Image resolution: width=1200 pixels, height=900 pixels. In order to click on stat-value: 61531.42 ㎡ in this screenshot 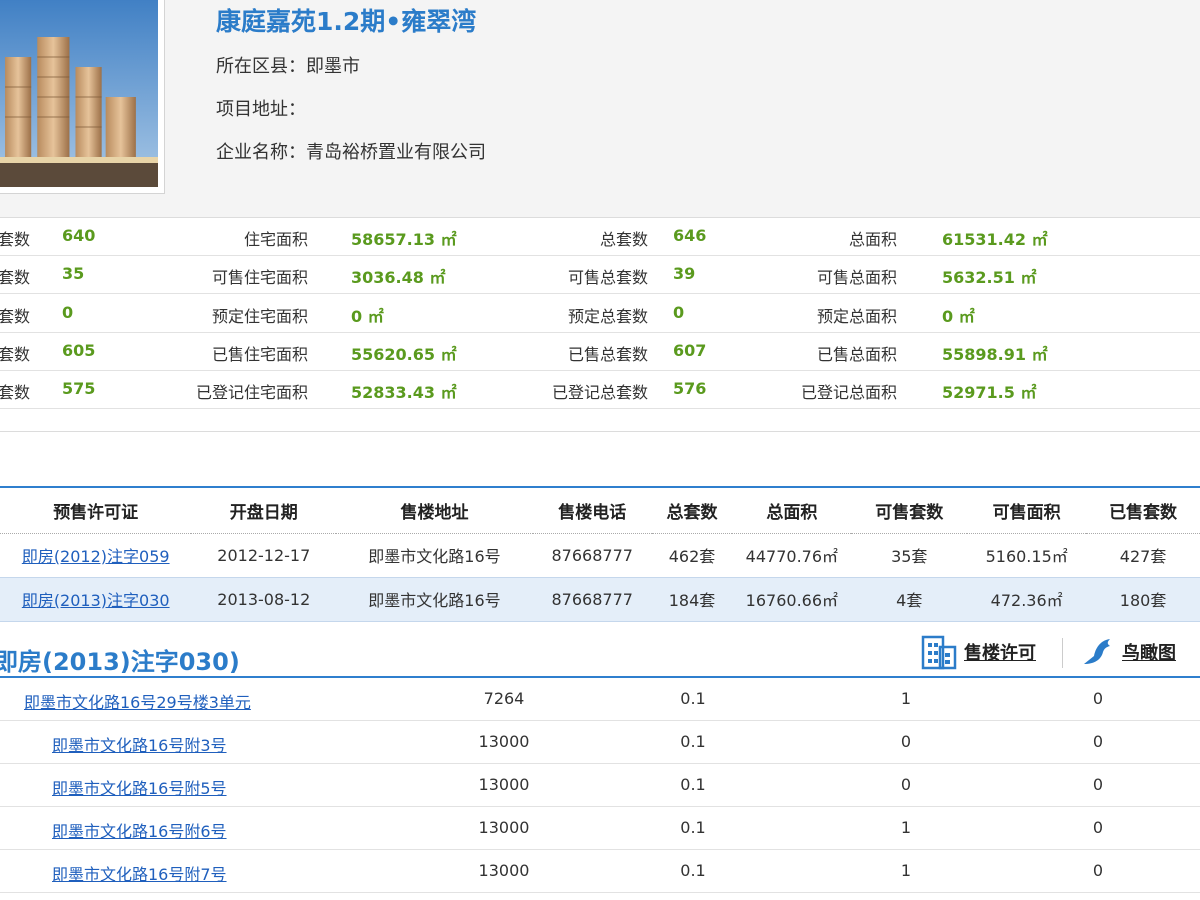, I will do `click(995, 239)`.